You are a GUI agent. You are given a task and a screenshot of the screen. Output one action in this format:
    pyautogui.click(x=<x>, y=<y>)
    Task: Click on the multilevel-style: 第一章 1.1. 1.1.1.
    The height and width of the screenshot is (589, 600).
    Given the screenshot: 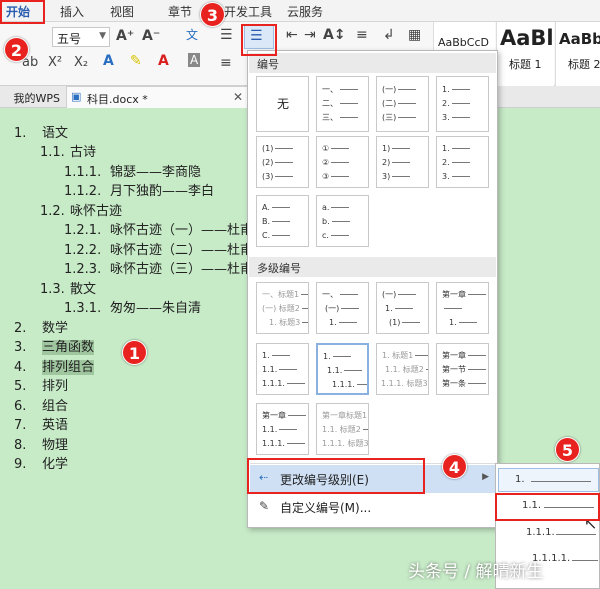 What is the action you would take?
    pyautogui.click(x=282, y=429)
    